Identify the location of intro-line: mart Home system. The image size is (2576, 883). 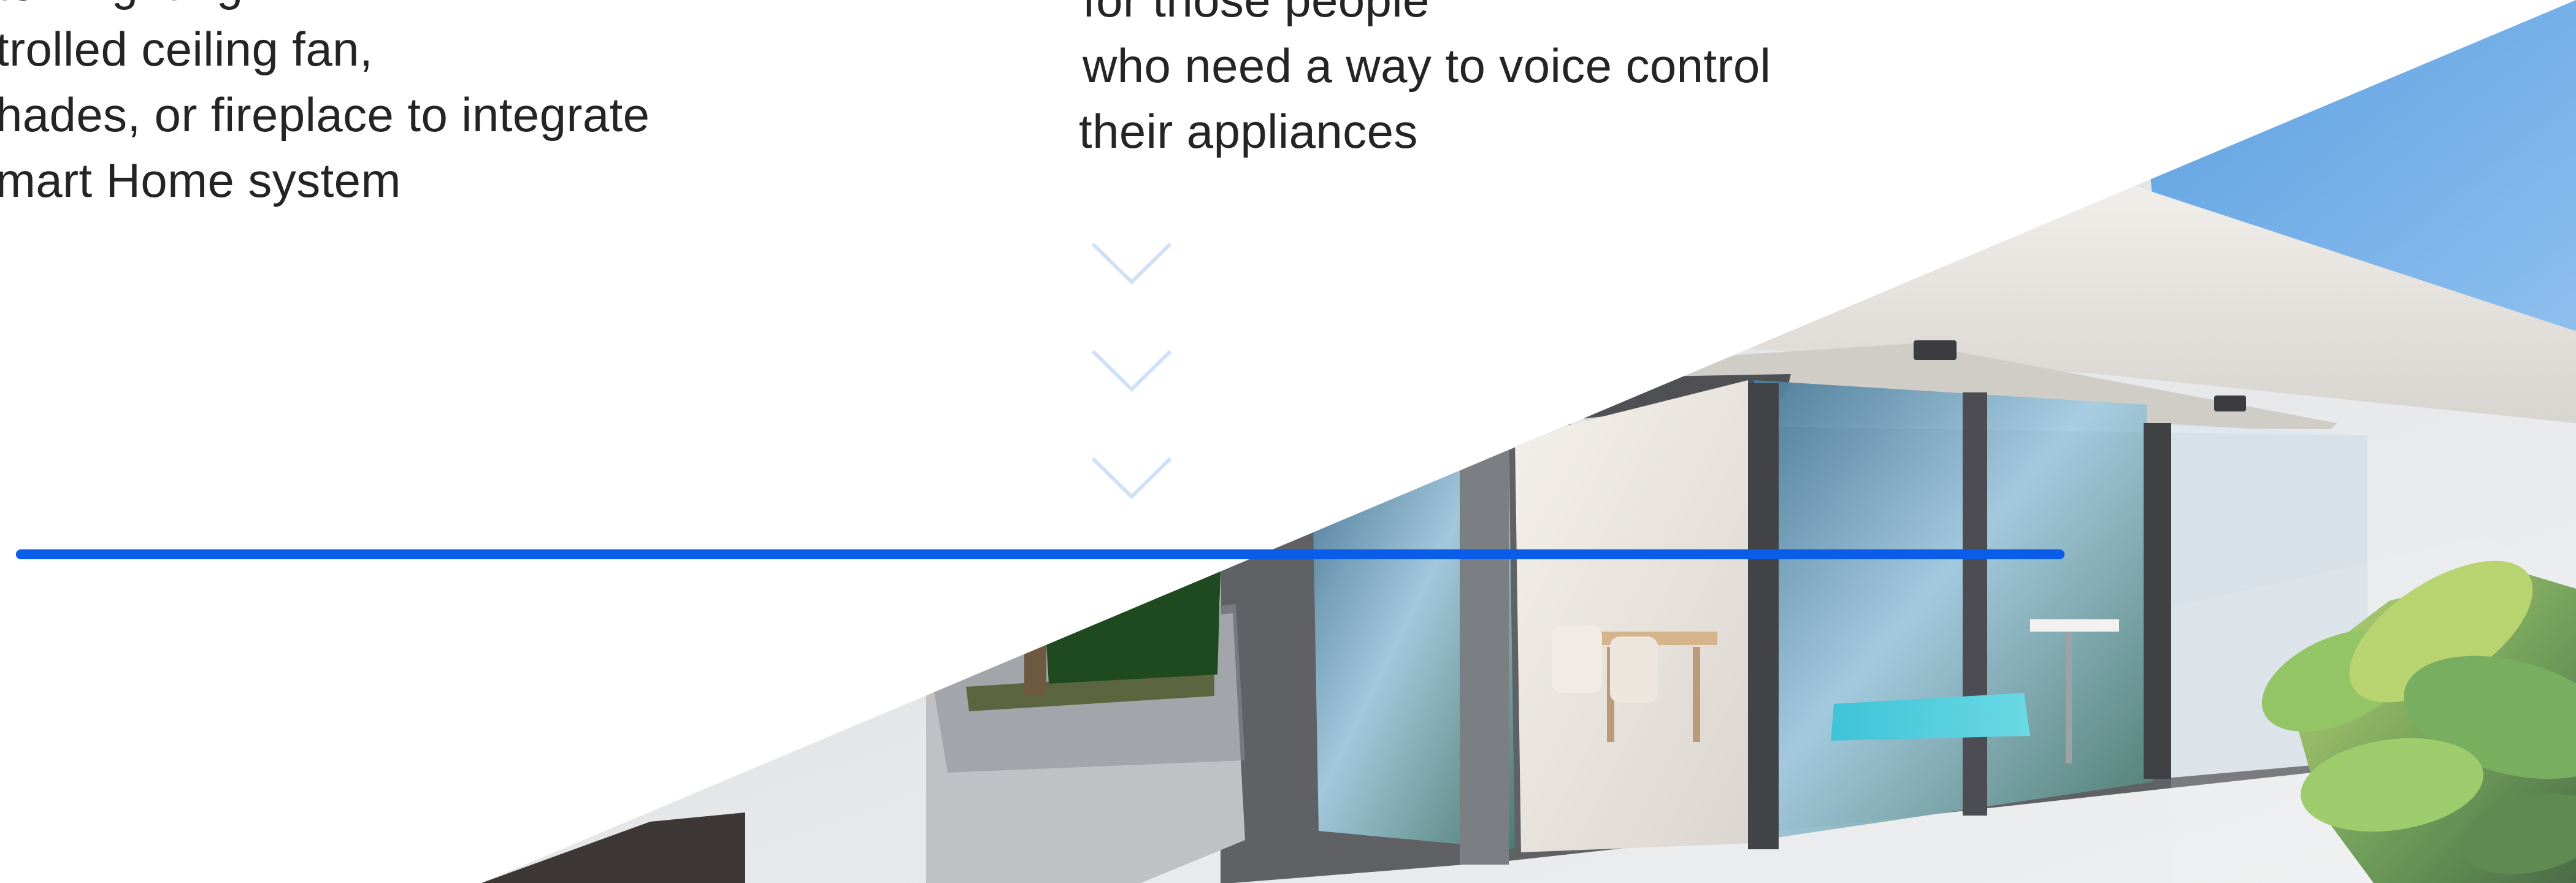
(200, 180).